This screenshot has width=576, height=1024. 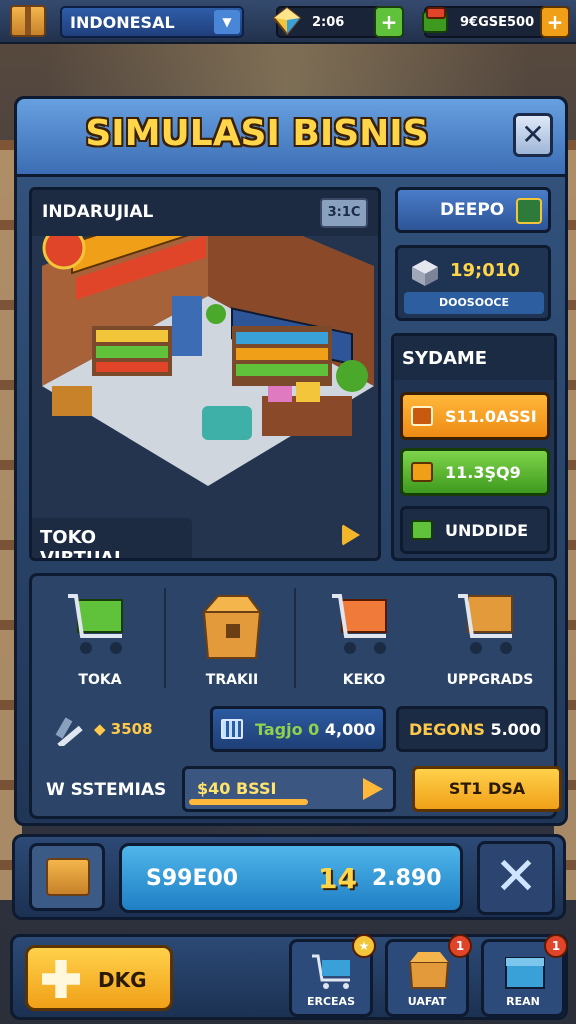 I want to click on shop-item-keko: KEKO, so click(x=364, y=642).